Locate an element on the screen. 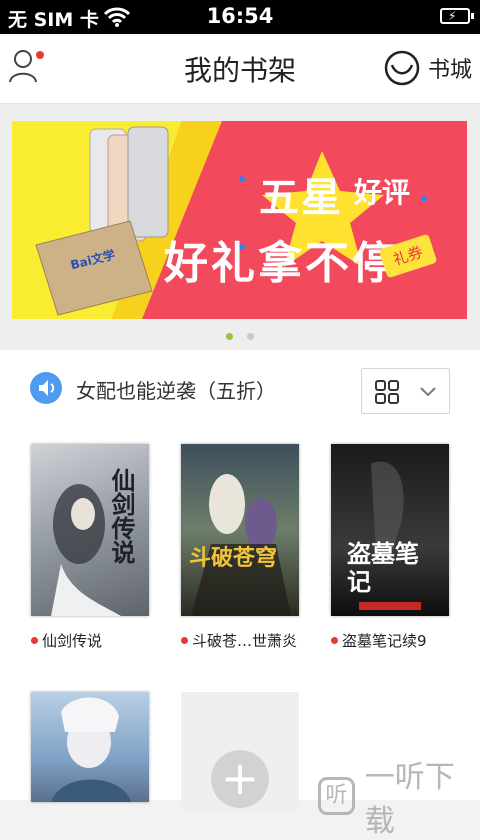 The width and height of the screenshot is (480, 840). status-bar: 无 SIM 卡 16:54 ⚡ is located at coordinates (240, 17).